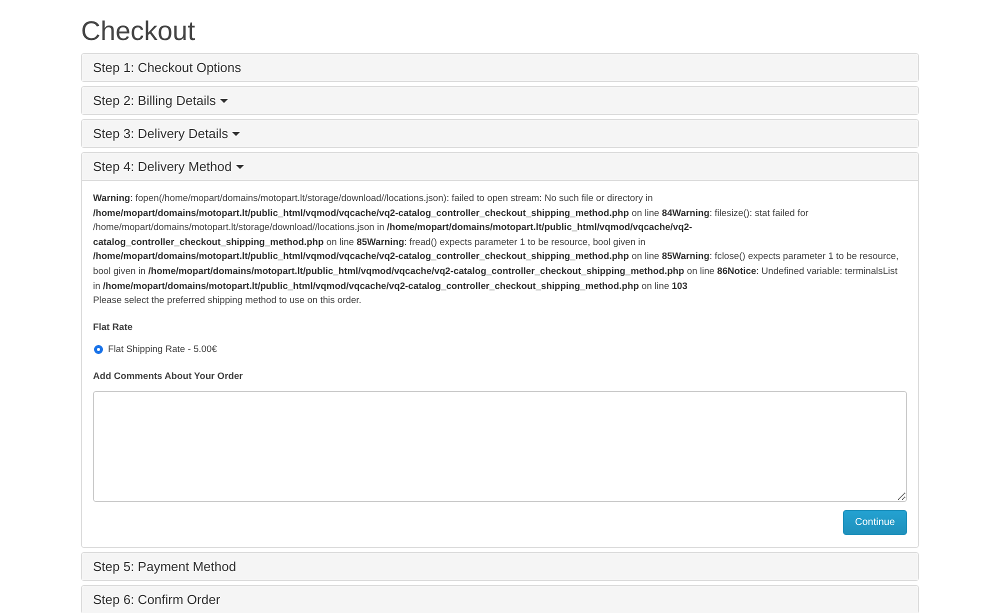  I want to click on step-heading: Step 1: Checkout Options, so click(500, 67).